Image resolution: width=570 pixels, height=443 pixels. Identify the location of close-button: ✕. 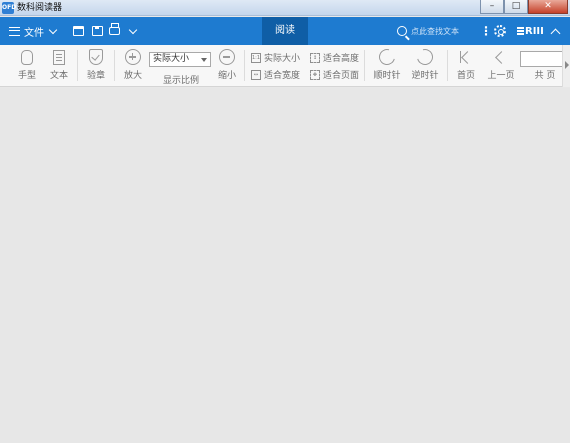
(548, 7).